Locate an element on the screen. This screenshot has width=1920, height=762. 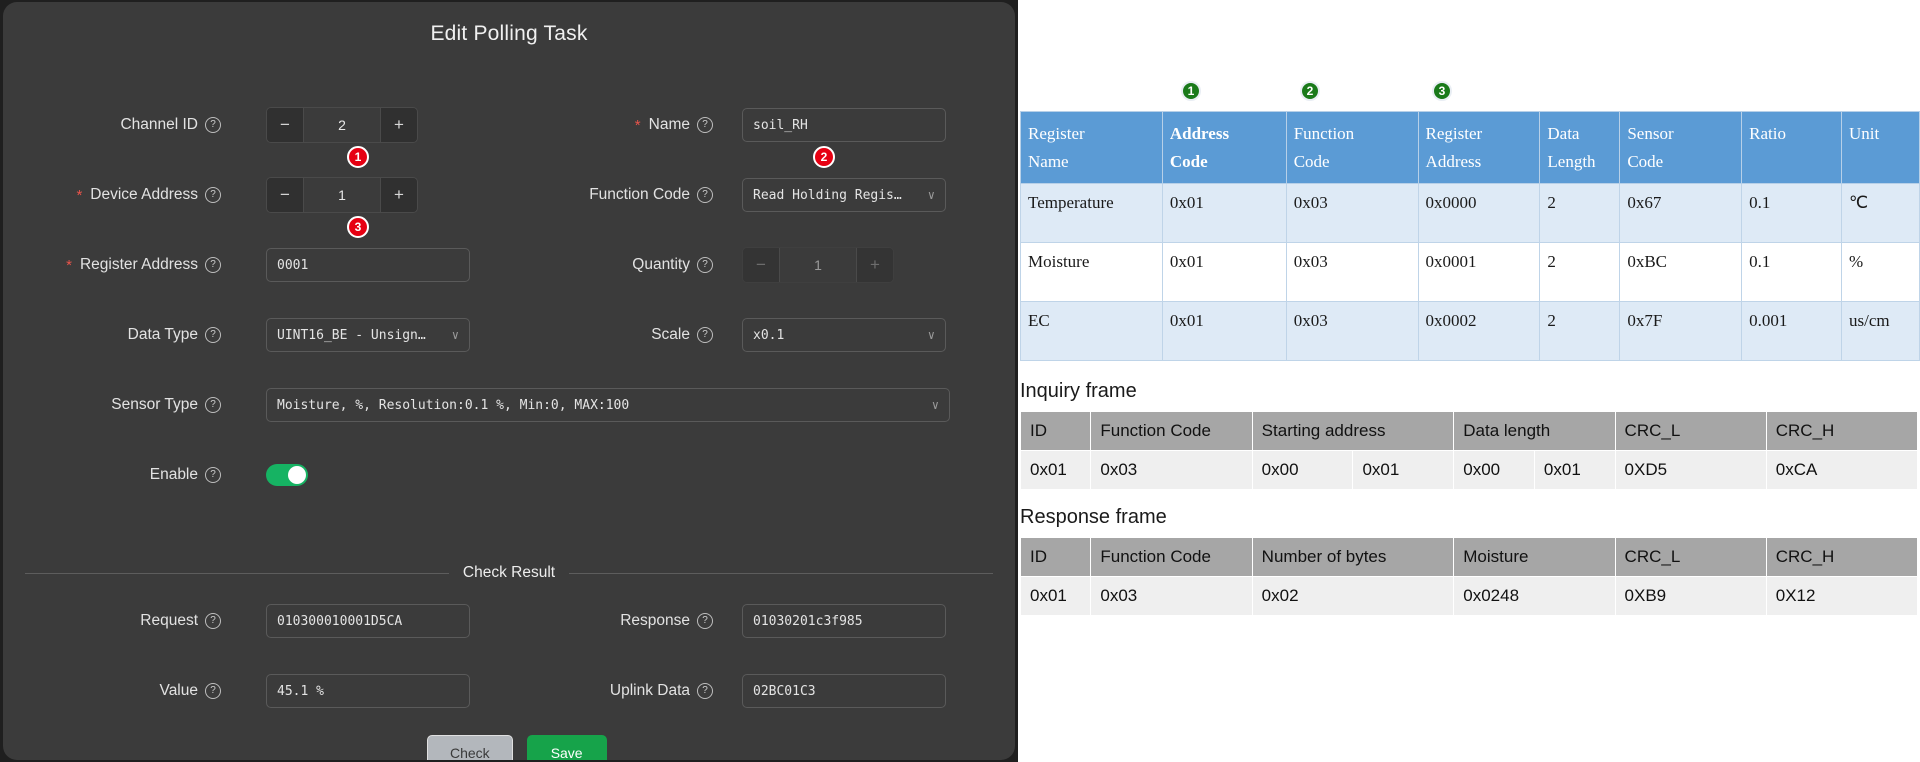
uplink-data-input: 02BC01C3 is located at coordinates (844, 691).